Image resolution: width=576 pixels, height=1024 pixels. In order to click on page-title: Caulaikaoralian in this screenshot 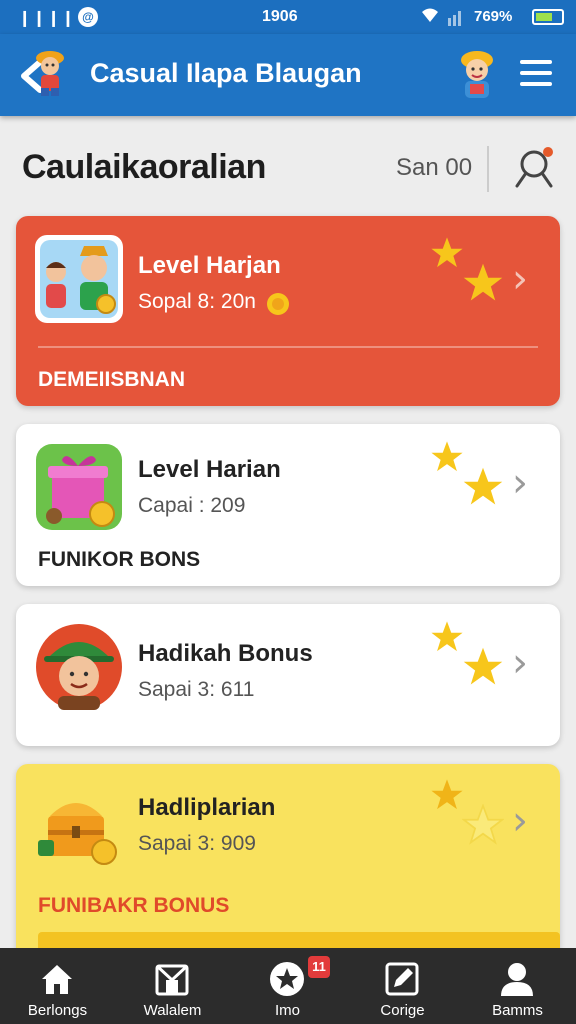, I will do `click(144, 167)`.